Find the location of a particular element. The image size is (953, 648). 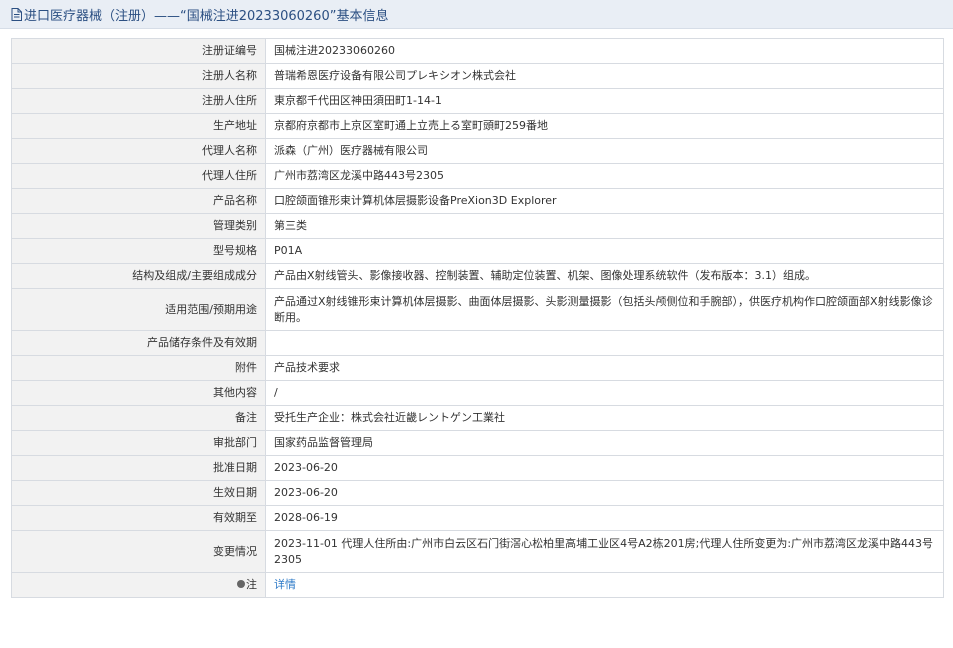

field-label: 审批部门 is located at coordinates (138, 443).